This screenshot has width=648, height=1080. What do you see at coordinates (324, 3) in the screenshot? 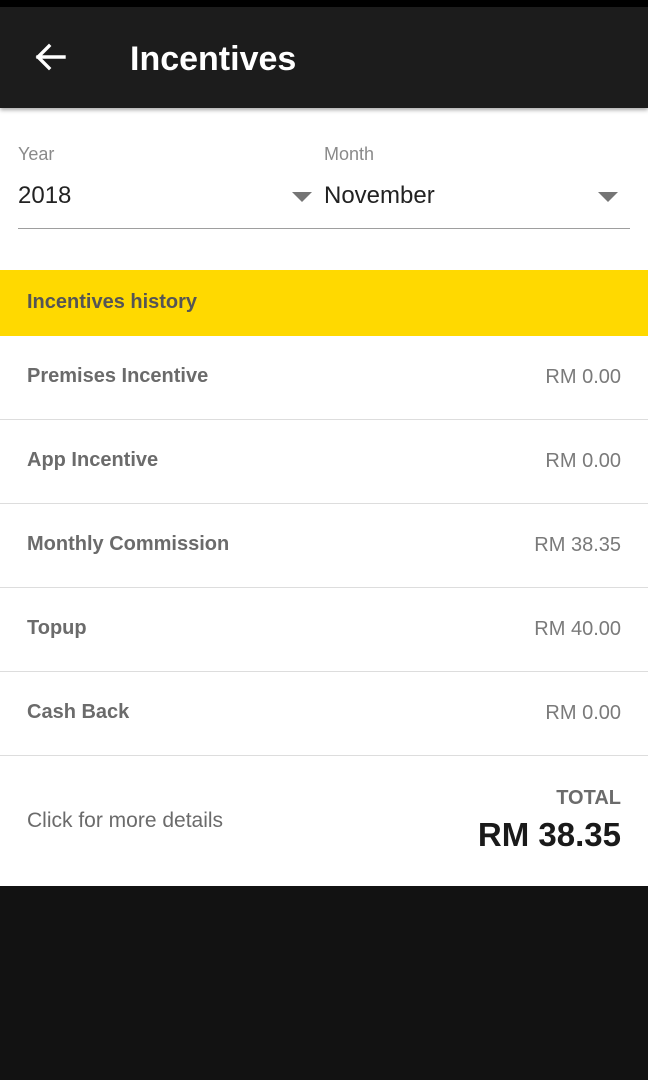
I see `status-bar` at bounding box center [324, 3].